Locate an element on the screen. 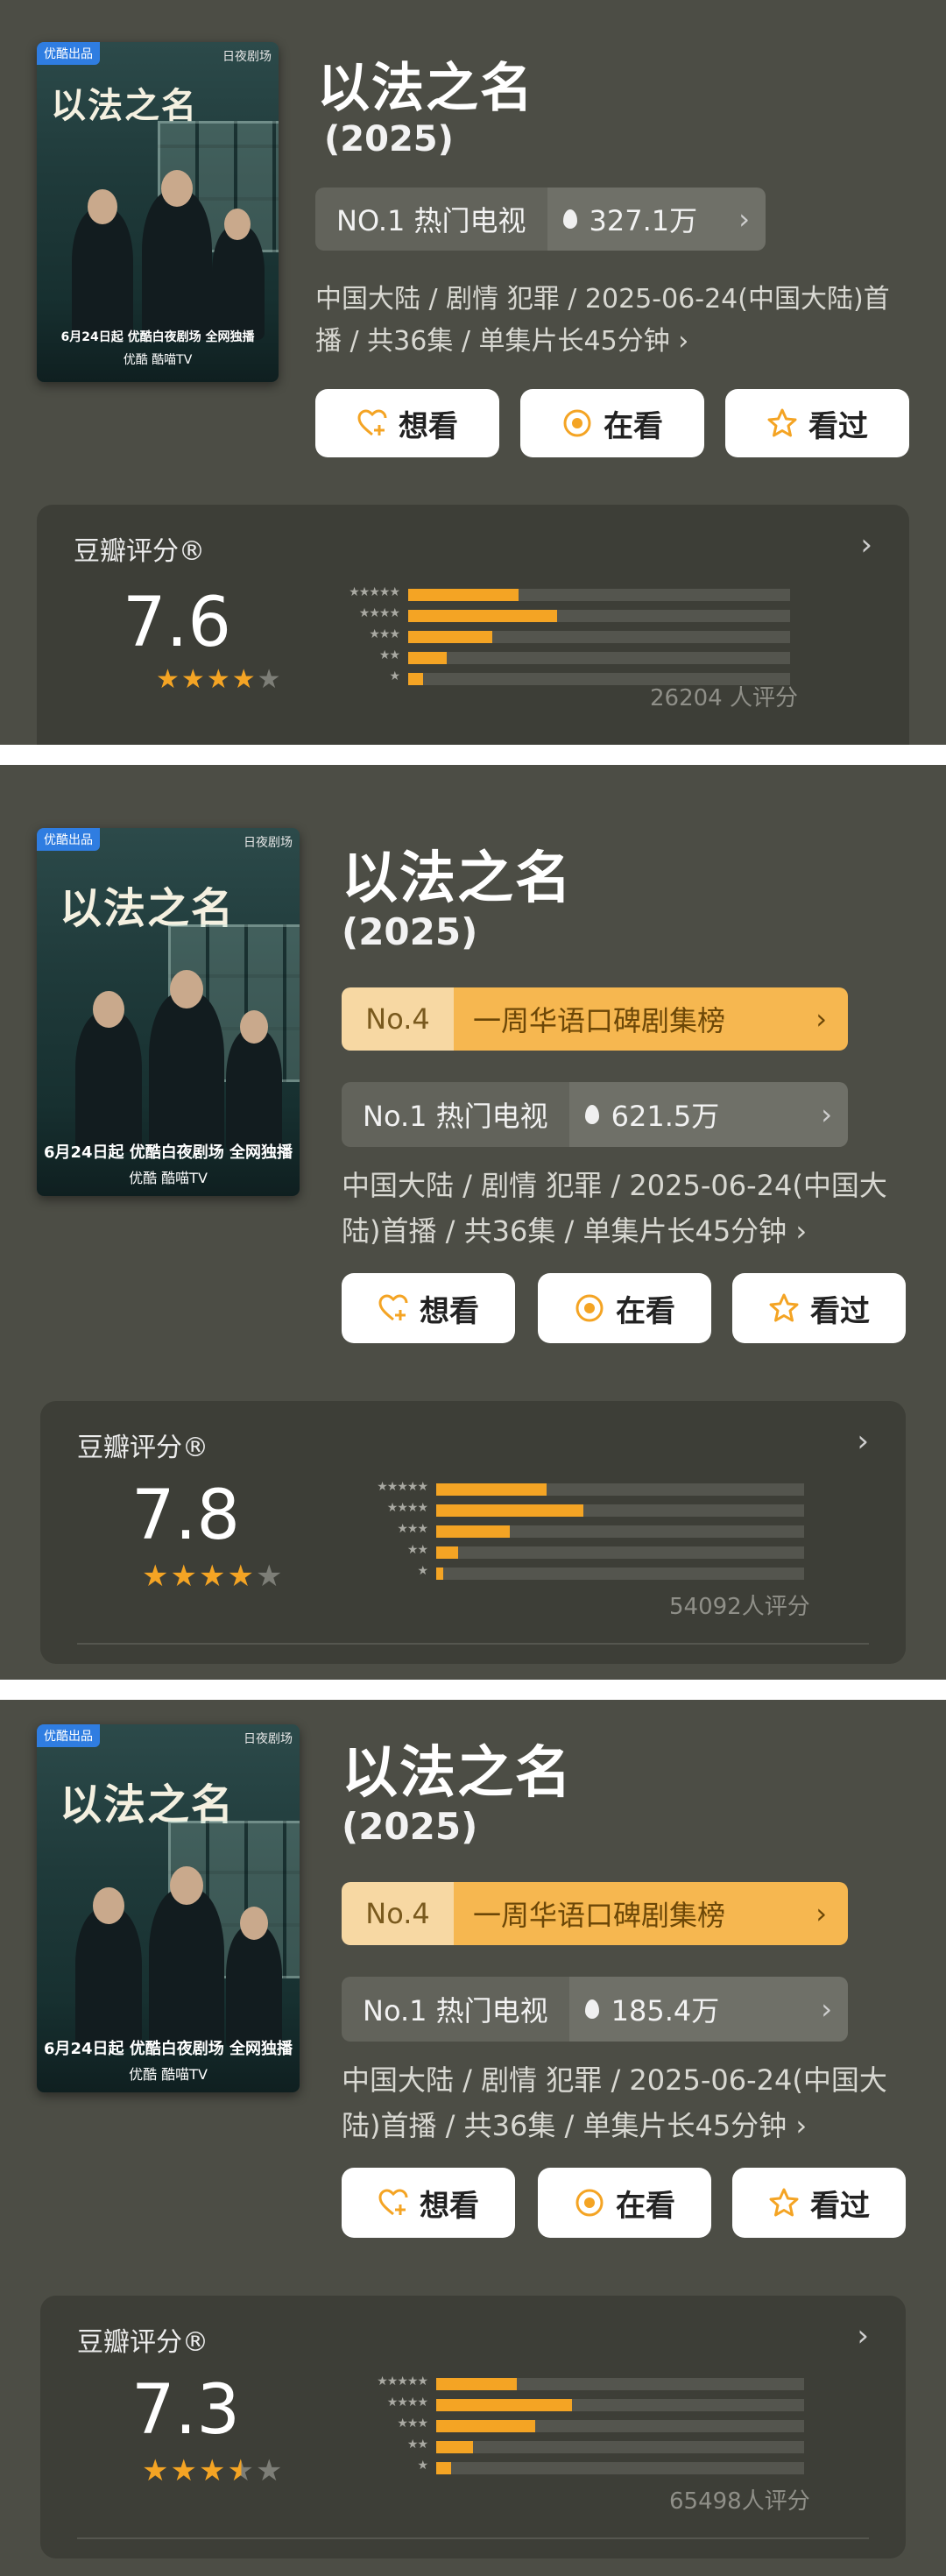  hot-tv-chip: No.1 热门电视 185.4万 › is located at coordinates (595, 2009).